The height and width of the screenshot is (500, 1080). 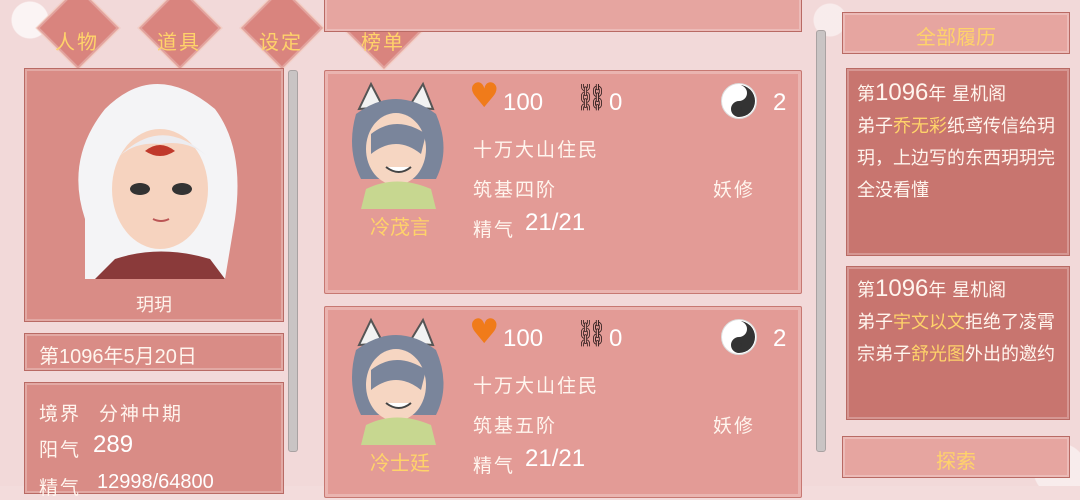 I want to click on tab-settings: 设定, so click(x=281, y=40).